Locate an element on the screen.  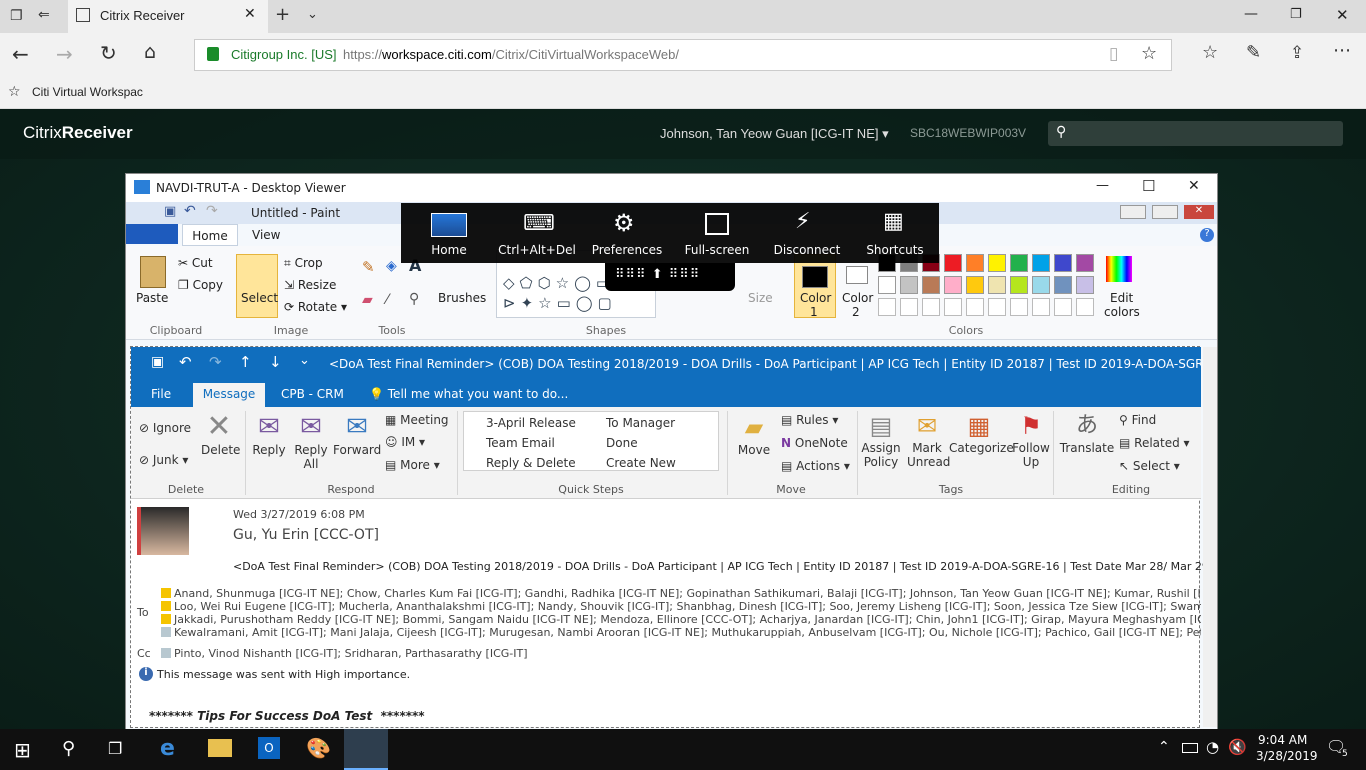
assign-policy-button: ▤ Assign Policy is located at coordinates (881, 440).